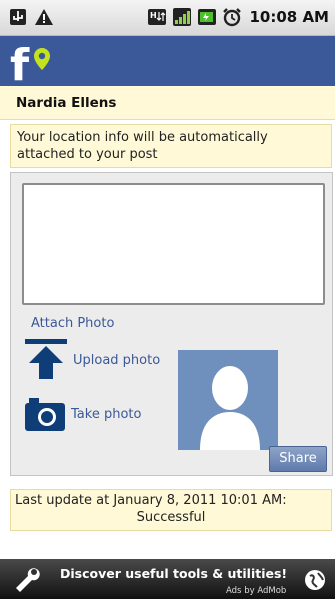 This screenshot has height=599, width=335. What do you see at coordinates (167, 18) in the screenshot?
I see `status-bar: H 10:08 AM` at bounding box center [167, 18].